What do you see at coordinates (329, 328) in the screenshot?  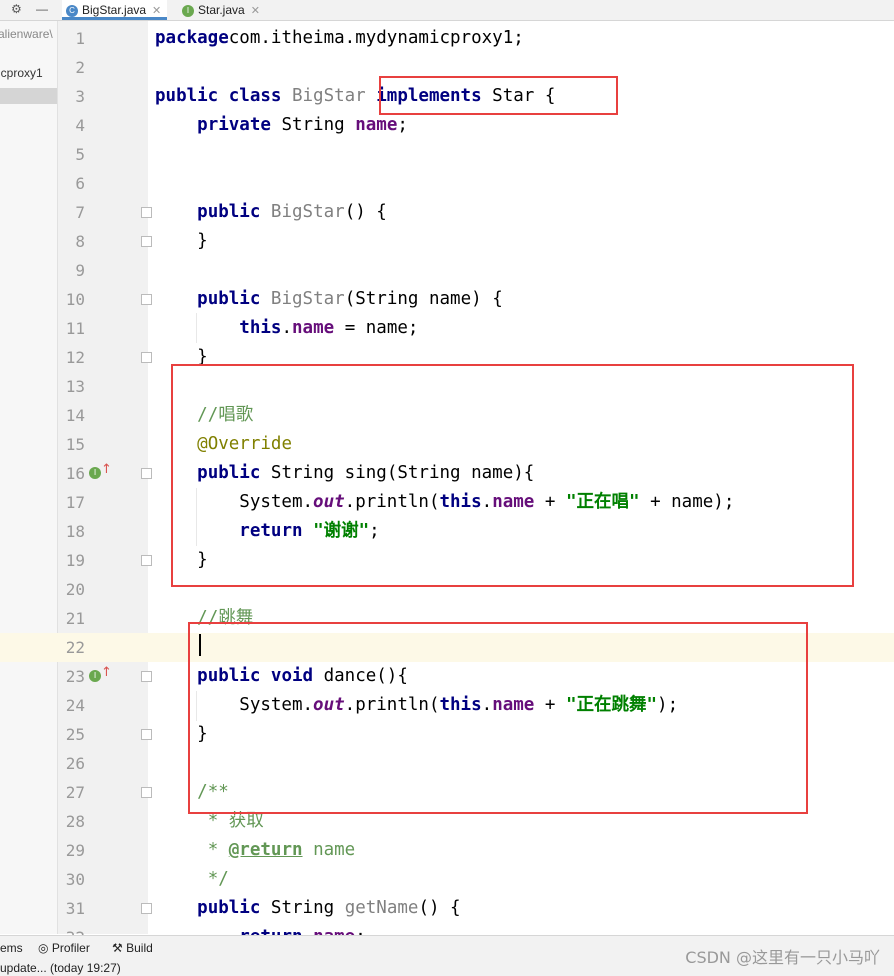 I see `line-code: this.name = name;` at bounding box center [329, 328].